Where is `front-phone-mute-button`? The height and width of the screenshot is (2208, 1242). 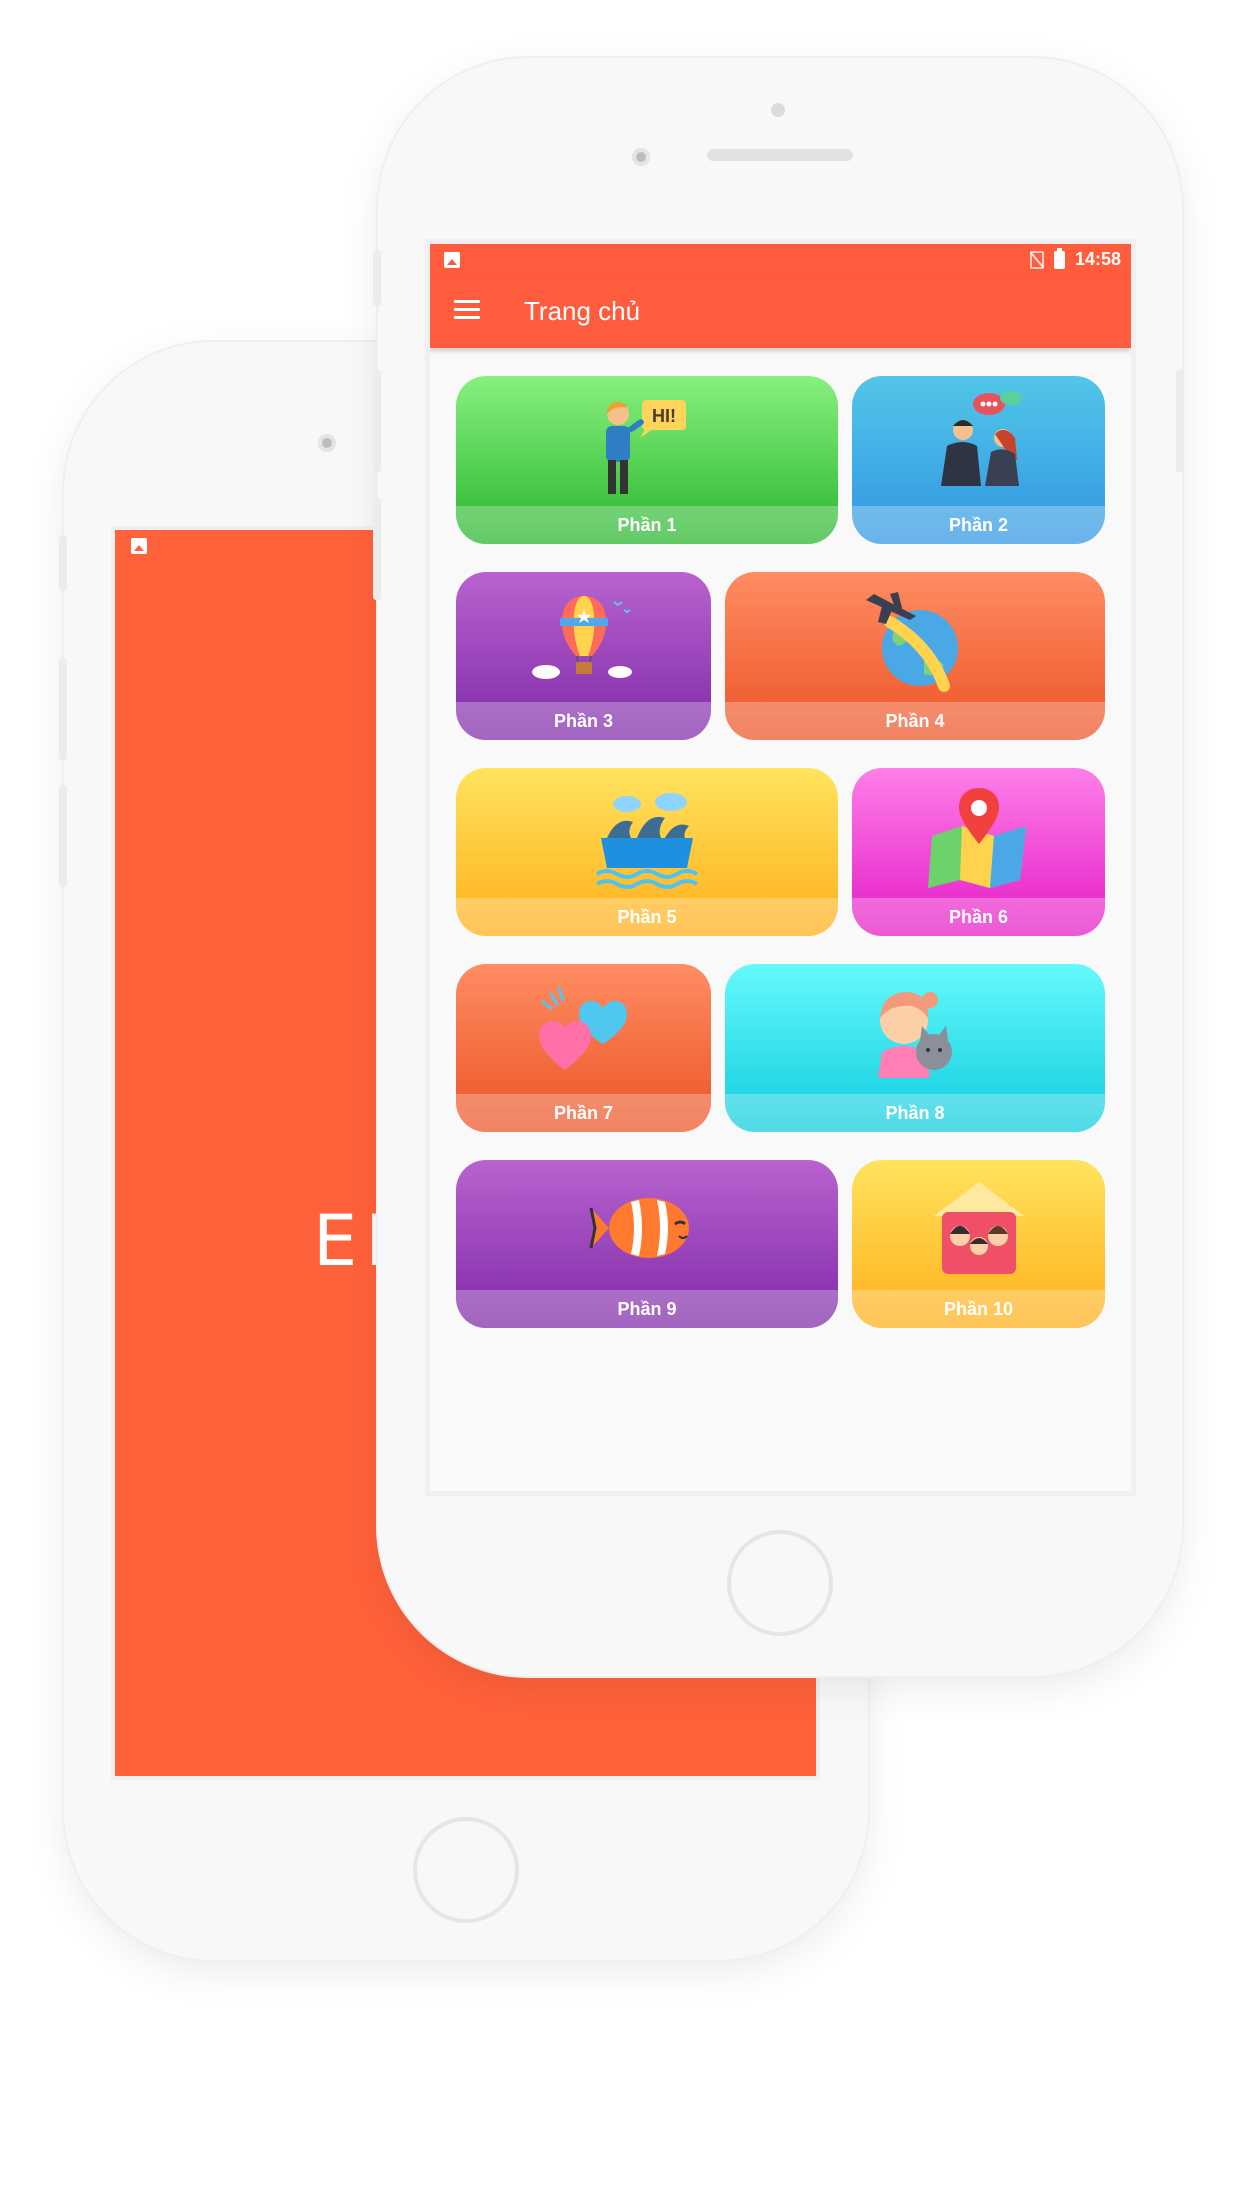
front-phone-mute-button is located at coordinates (377, 278).